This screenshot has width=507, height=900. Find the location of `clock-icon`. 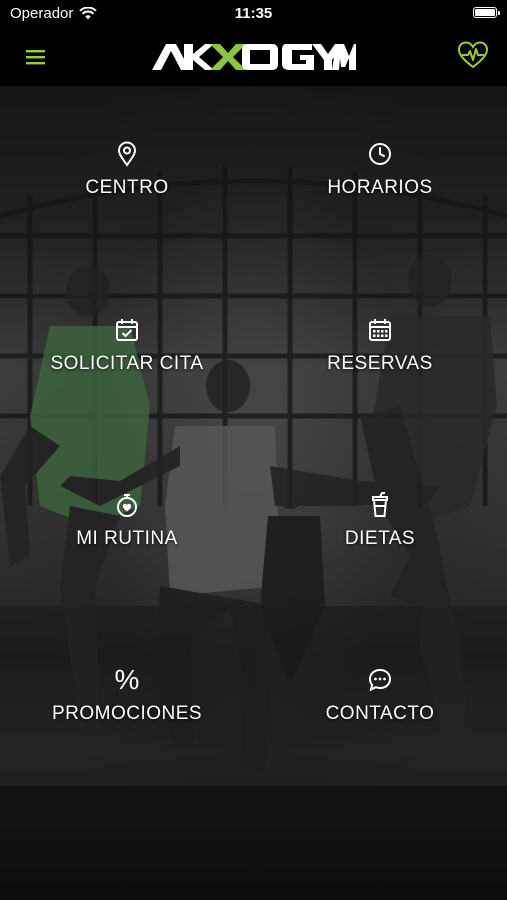

clock-icon is located at coordinates (380, 154).